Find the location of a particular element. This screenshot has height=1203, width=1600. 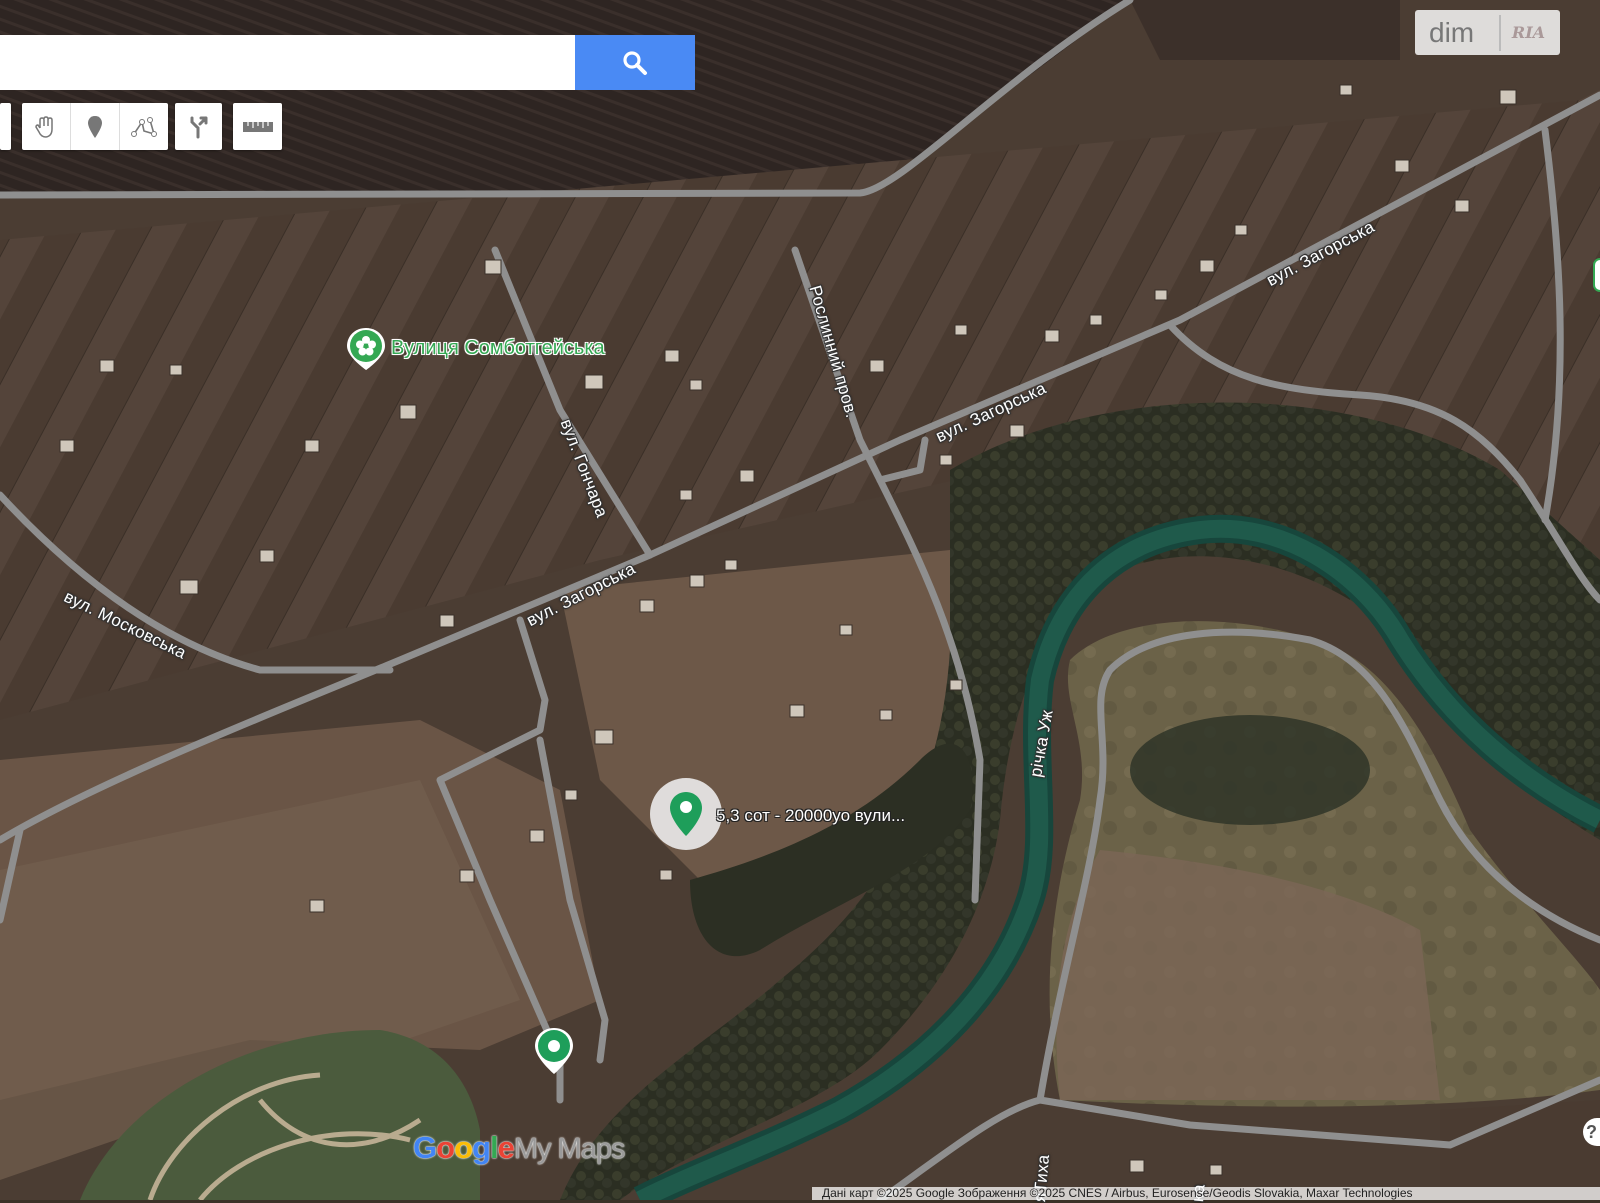

draw-line-button is located at coordinates (144, 126).